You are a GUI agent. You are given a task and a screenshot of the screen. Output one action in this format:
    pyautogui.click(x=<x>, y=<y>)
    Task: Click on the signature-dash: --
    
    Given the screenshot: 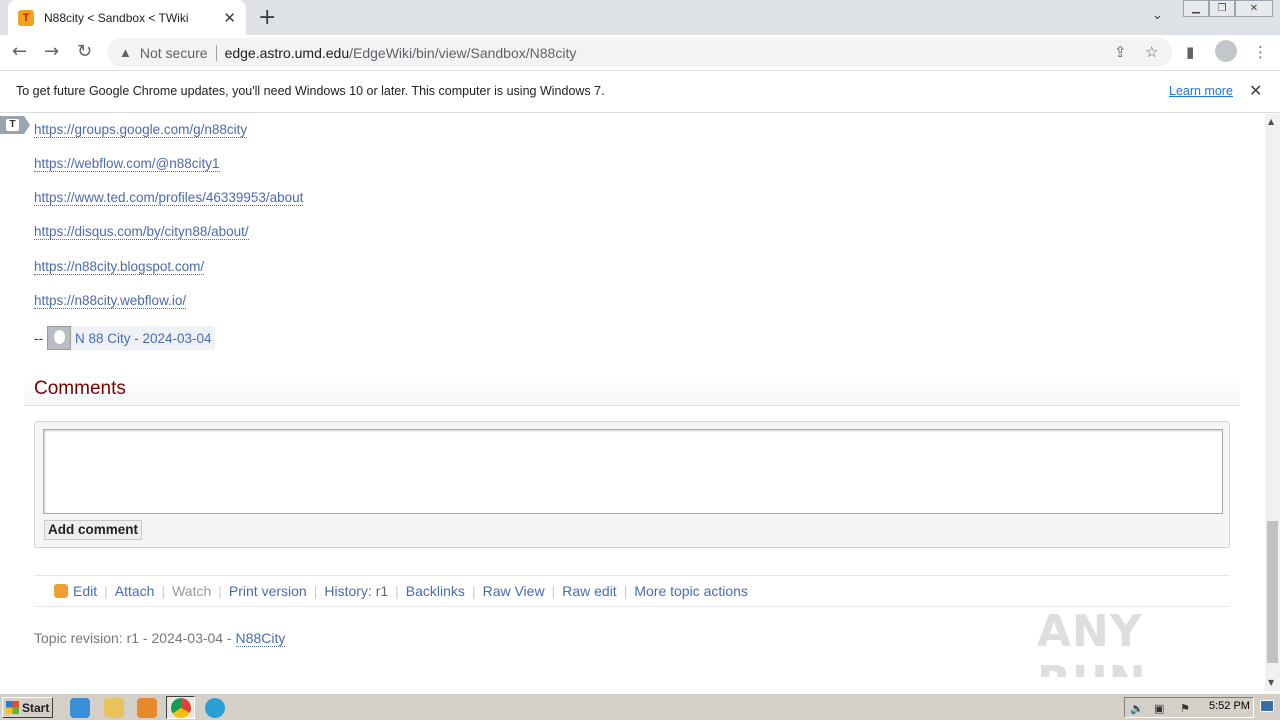 What is the action you would take?
    pyautogui.click(x=38, y=338)
    